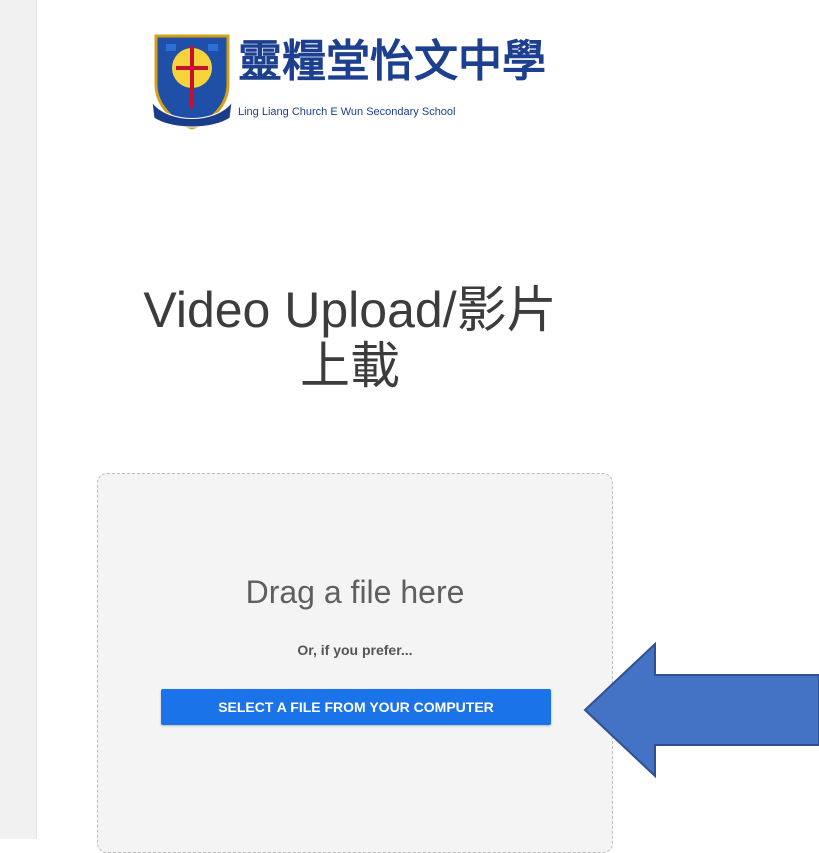 The height and width of the screenshot is (853, 819). What do you see at coordinates (192, 82) in the screenshot?
I see `school-crest-icon` at bounding box center [192, 82].